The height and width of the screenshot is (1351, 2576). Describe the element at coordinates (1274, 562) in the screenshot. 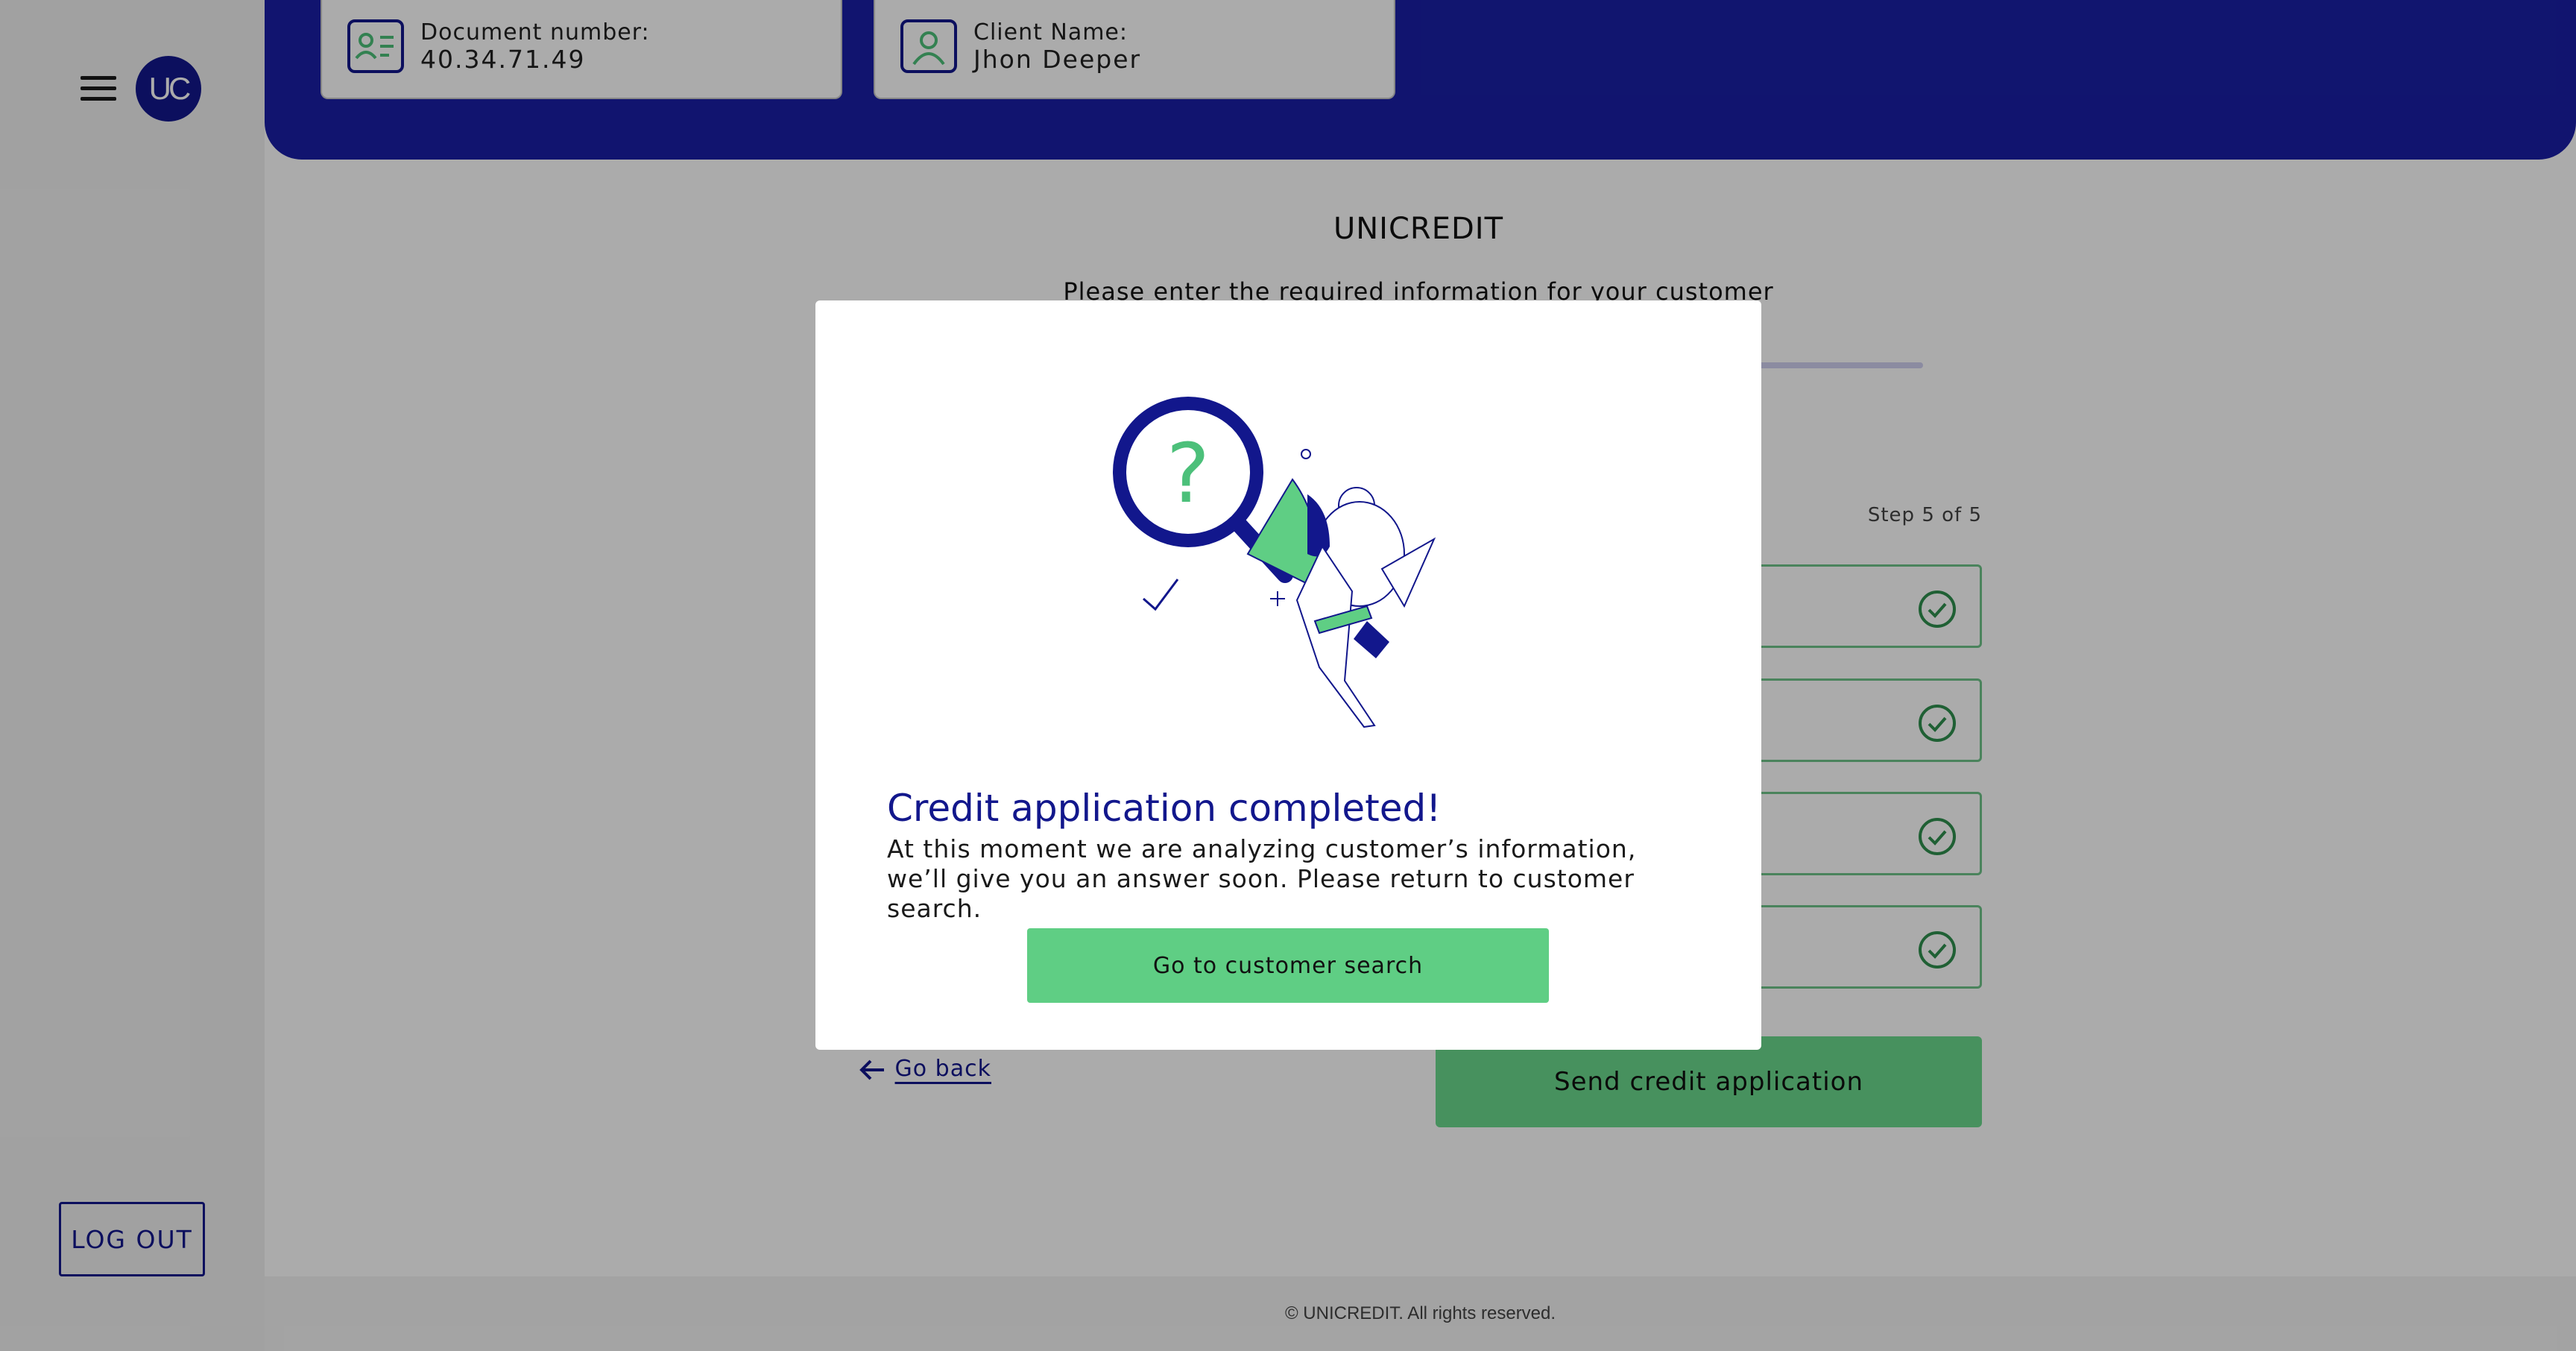

I see `search-woman-illustration-icon: ?` at that location.